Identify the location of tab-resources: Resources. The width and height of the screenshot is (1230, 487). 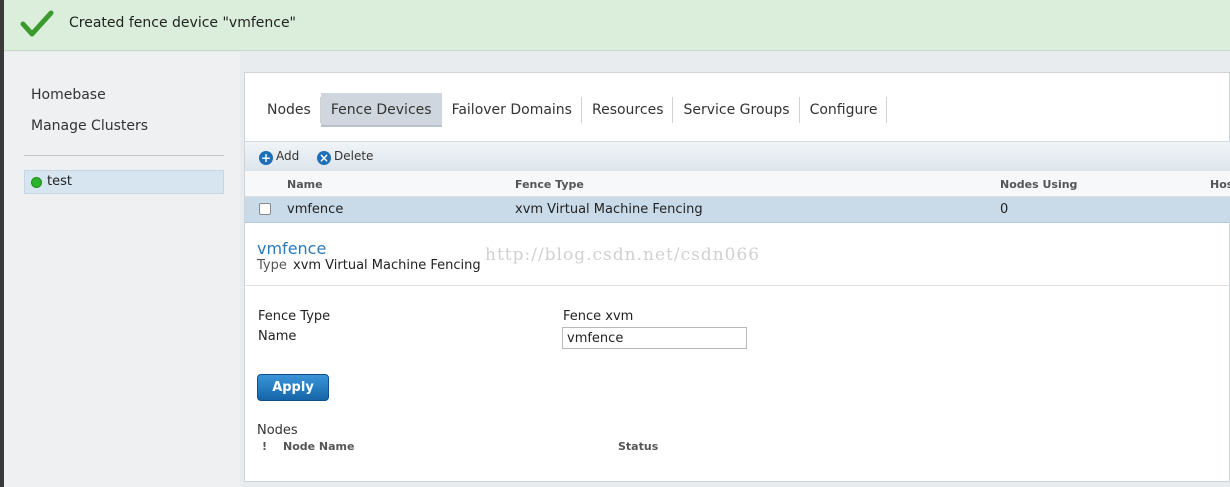
(628, 110).